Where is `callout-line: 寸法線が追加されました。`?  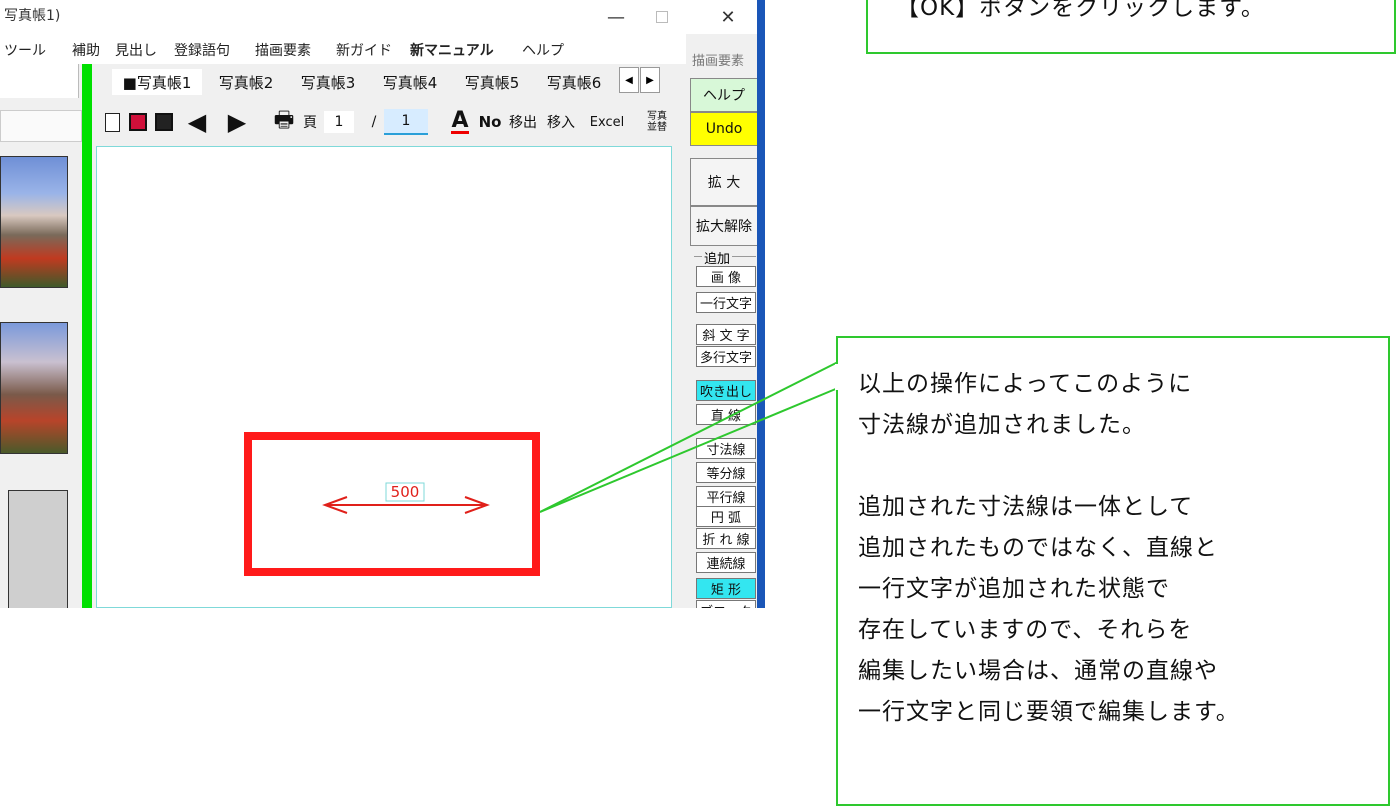 callout-line: 寸法線が追加されました。 is located at coordinates (1002, 425).